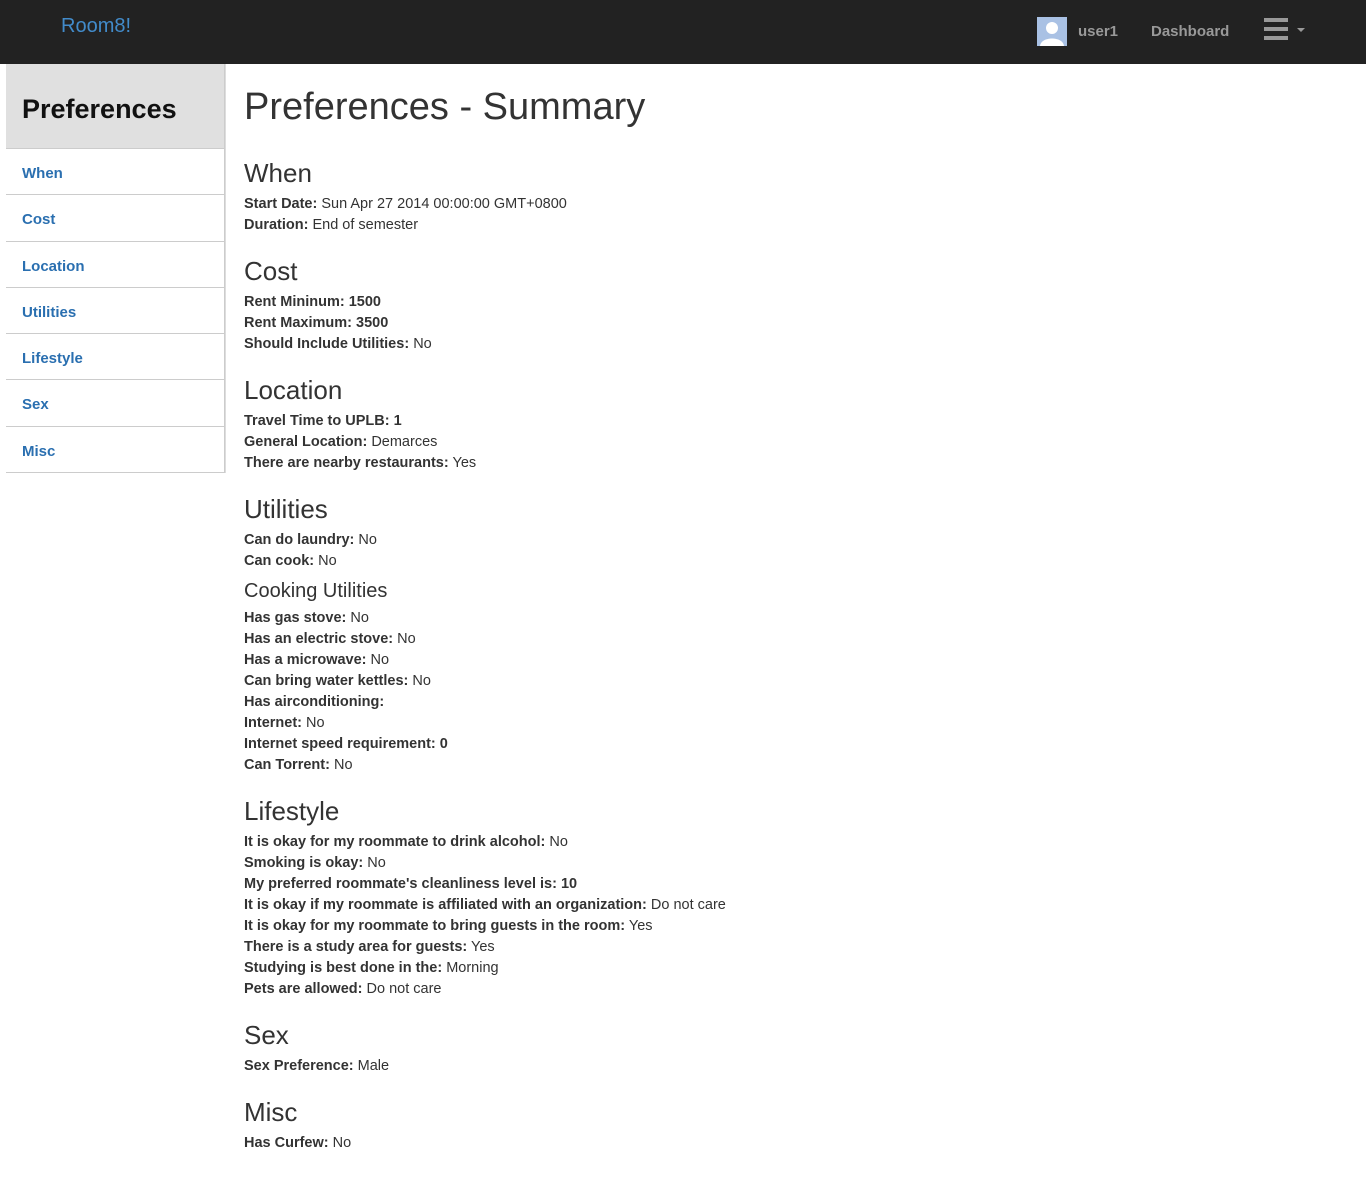 The image size is (1366, 1204). What do you see at coordinates (360, 463) in the screenshot?
I see `info-line: There are nearby restaurants: Yes` at bounding box center [360, 463].